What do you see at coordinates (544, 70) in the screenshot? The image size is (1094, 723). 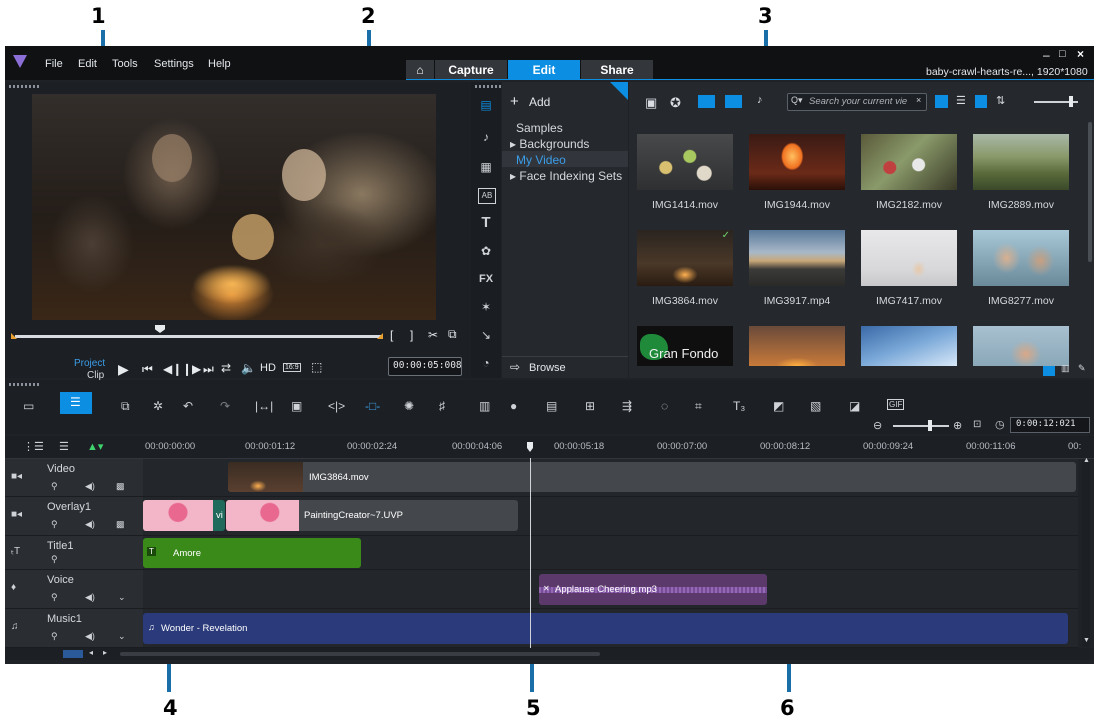 I see `tab-edit: Edit` at bounding box center [544, 70].